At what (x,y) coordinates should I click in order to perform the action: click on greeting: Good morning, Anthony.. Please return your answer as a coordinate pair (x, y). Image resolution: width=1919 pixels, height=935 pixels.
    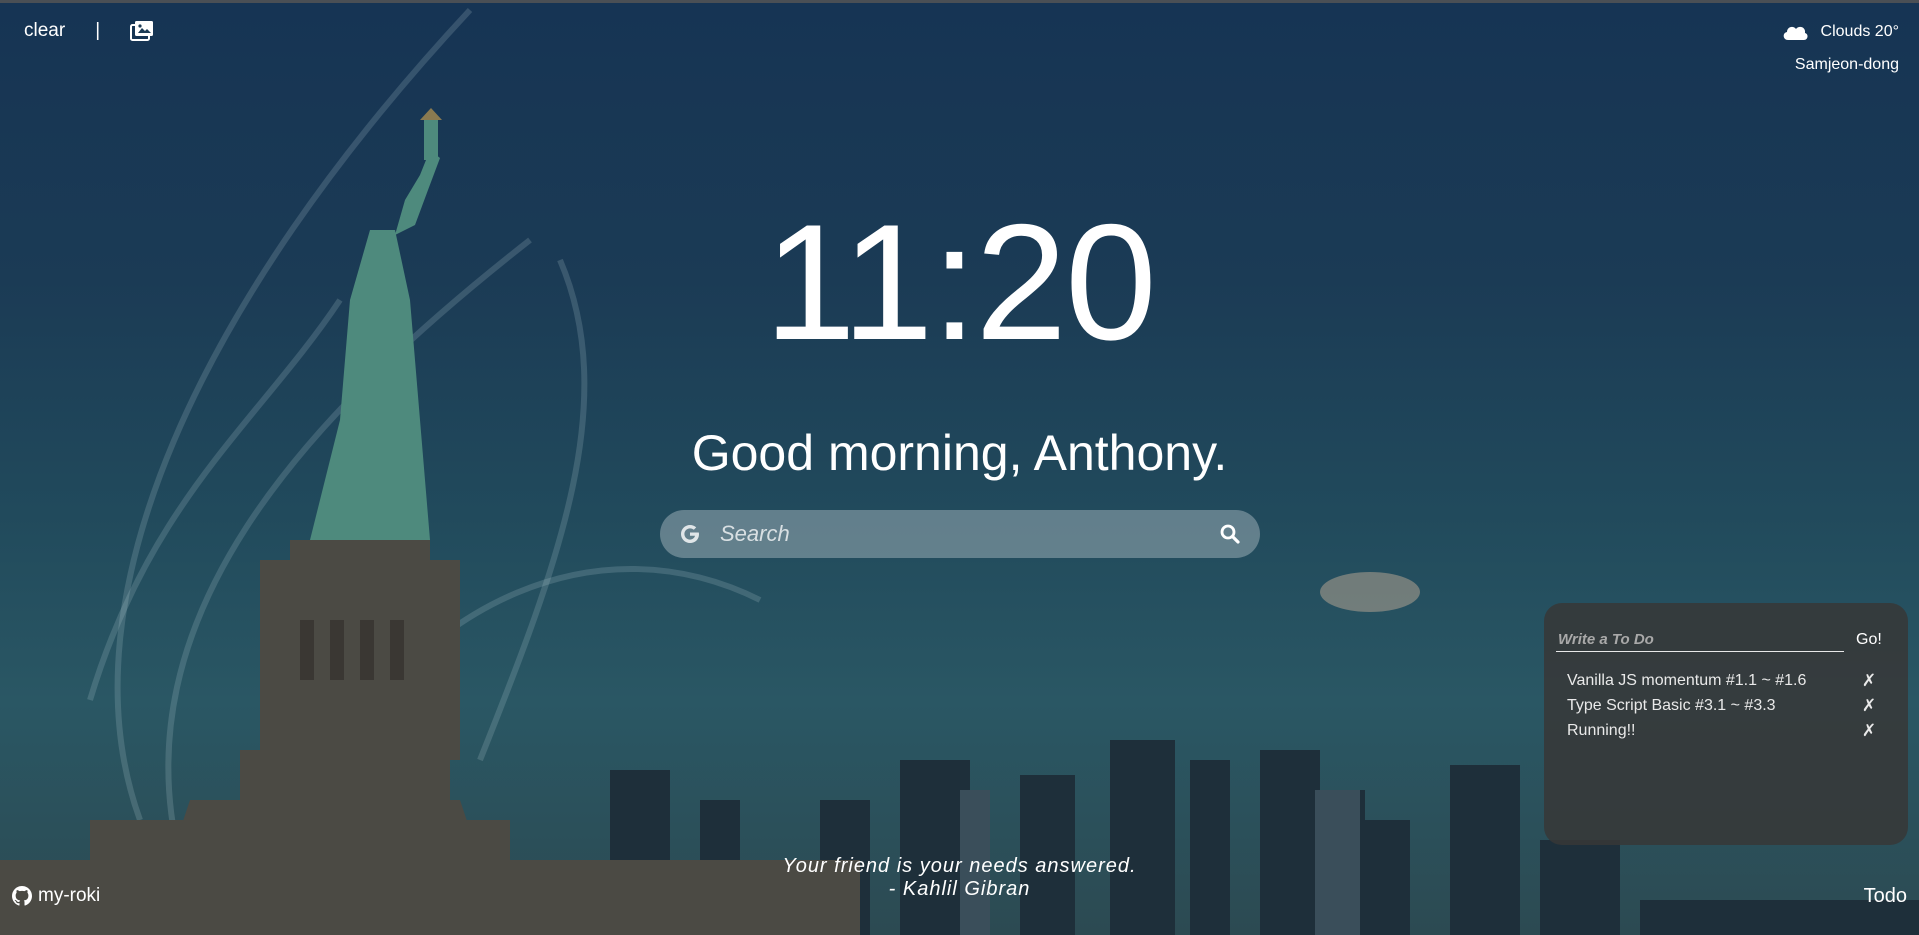
    Looking at the image, I should click on (959, 453).